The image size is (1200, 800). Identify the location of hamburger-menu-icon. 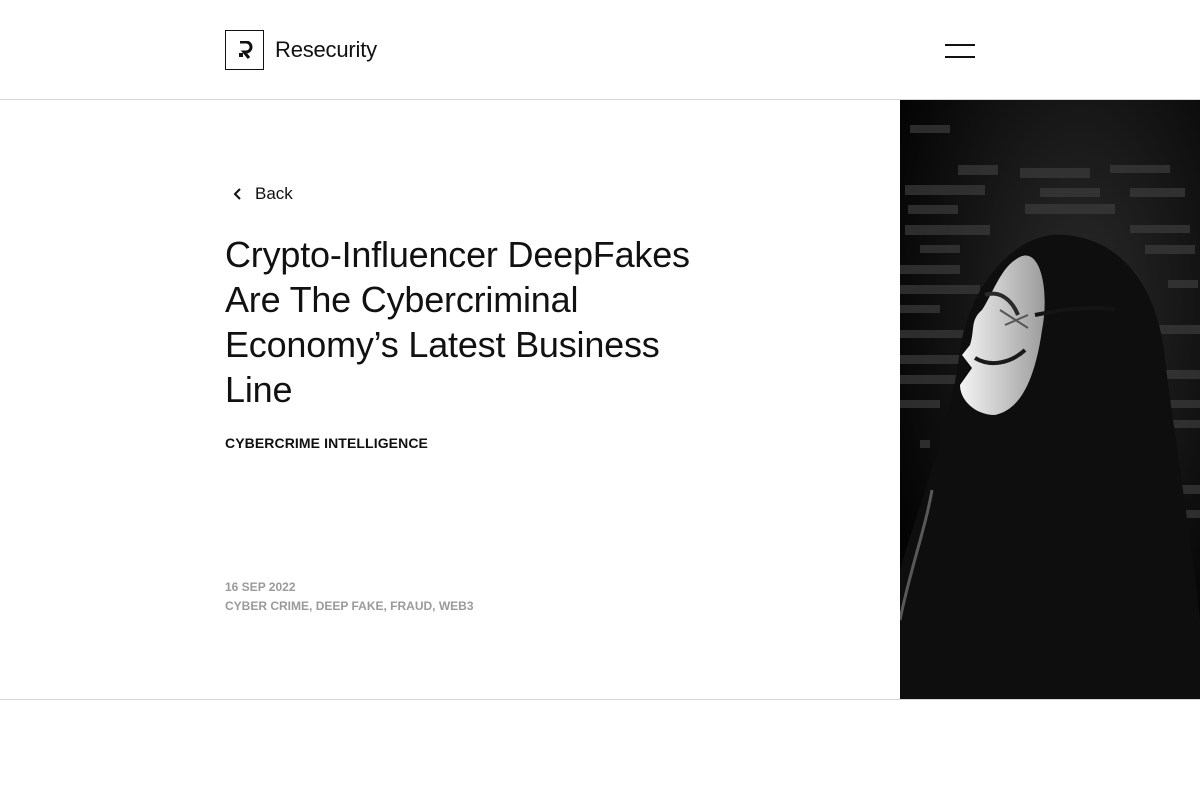
(960, 52).